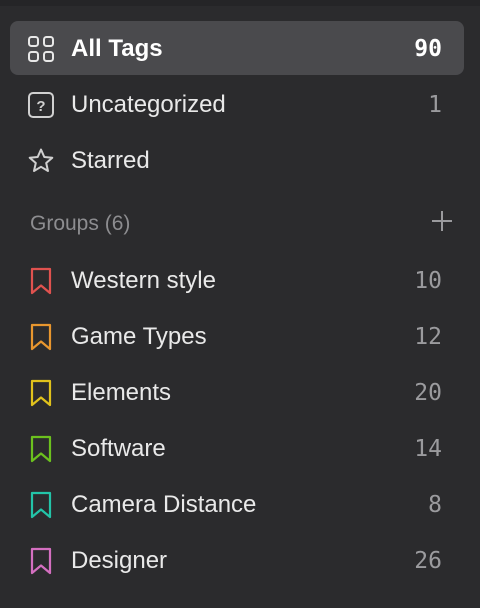 This screenshot has width=480, height=608. Describe the element at coordinates (41, 49) in the screenshot. I see `grid-icon` at that location.